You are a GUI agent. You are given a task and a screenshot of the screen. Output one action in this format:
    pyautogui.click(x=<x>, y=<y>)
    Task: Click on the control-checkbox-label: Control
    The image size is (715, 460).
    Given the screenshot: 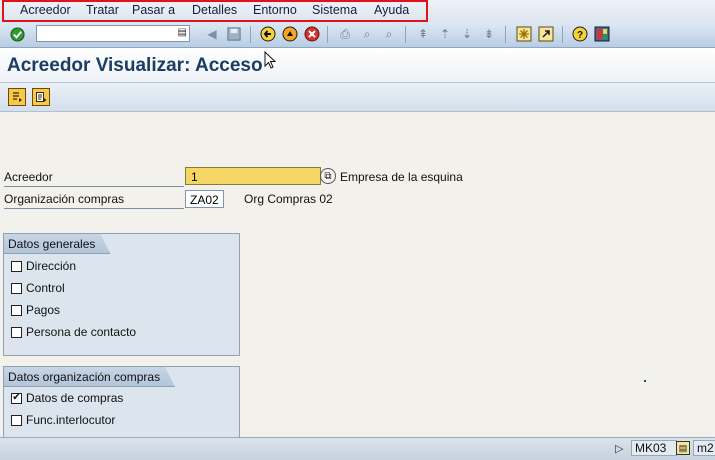 What is the action you would take?
    pyautogui.click(x=45, y=288)
    